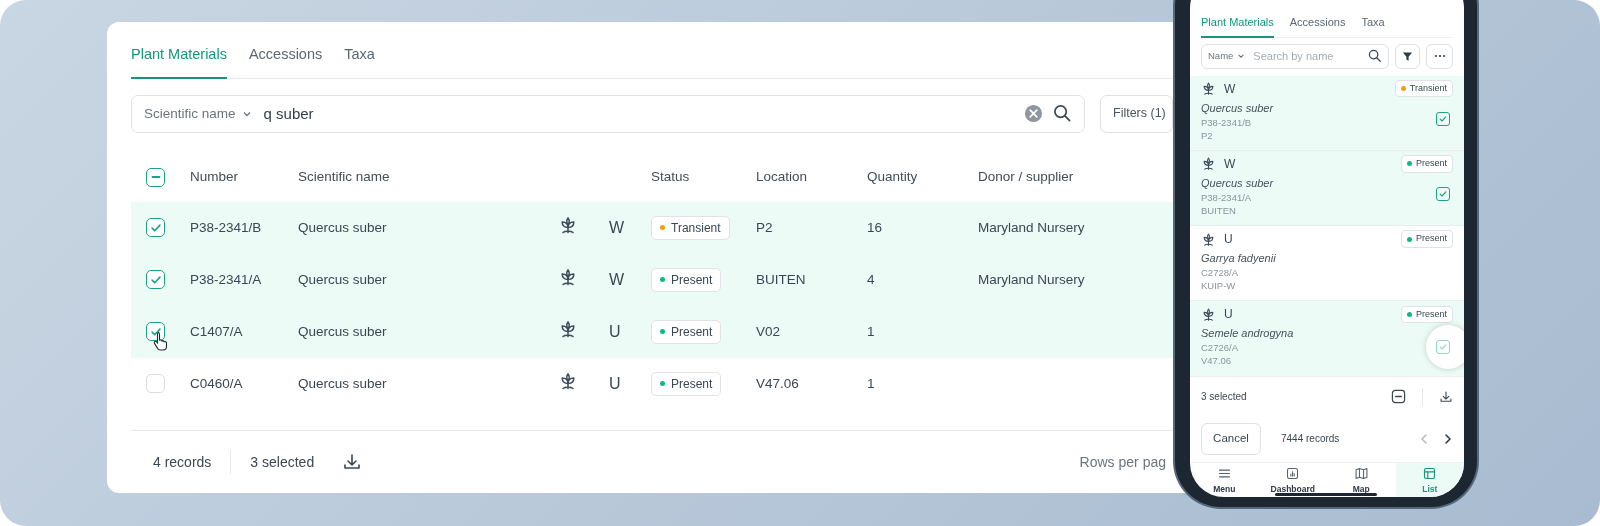  Describe the element at coordinates (214, 177) in the screenshot. I see `column-header: Number` at that location.